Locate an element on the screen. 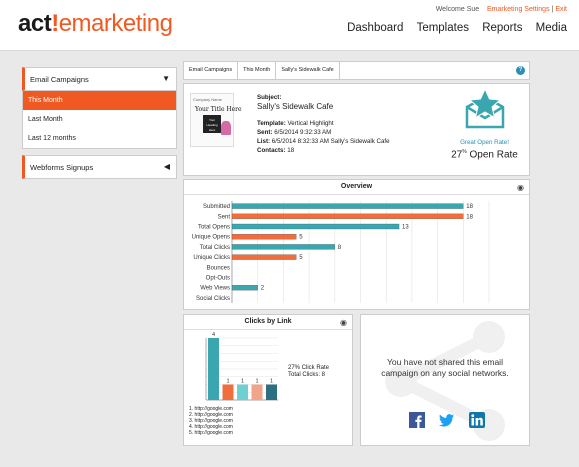  logo-act-text: act is located at coordinates (35, 23).